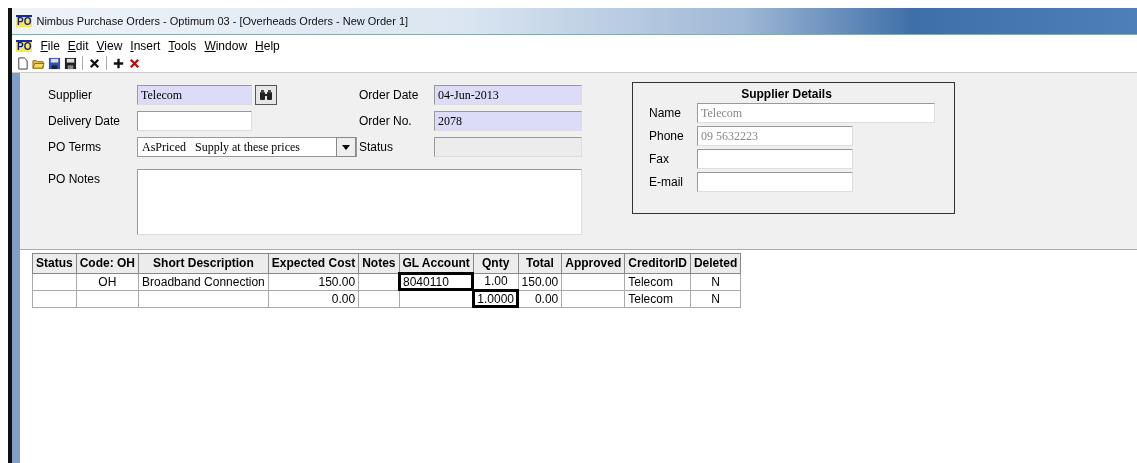 The image size is (1137, 463). I want to click on table-cell: 8040110, so click(436, 281).